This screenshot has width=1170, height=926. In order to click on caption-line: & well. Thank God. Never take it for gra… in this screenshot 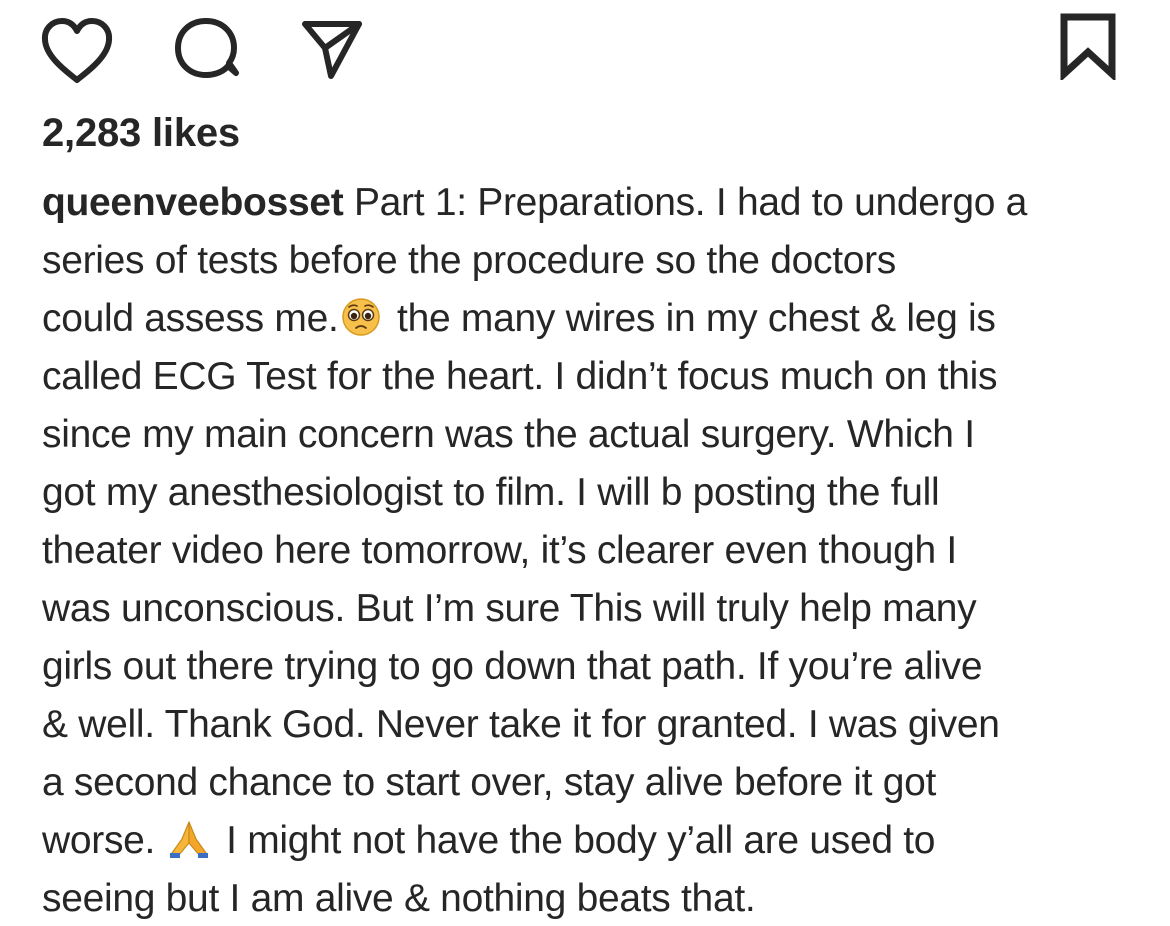, I will do `click(521, 724)`.